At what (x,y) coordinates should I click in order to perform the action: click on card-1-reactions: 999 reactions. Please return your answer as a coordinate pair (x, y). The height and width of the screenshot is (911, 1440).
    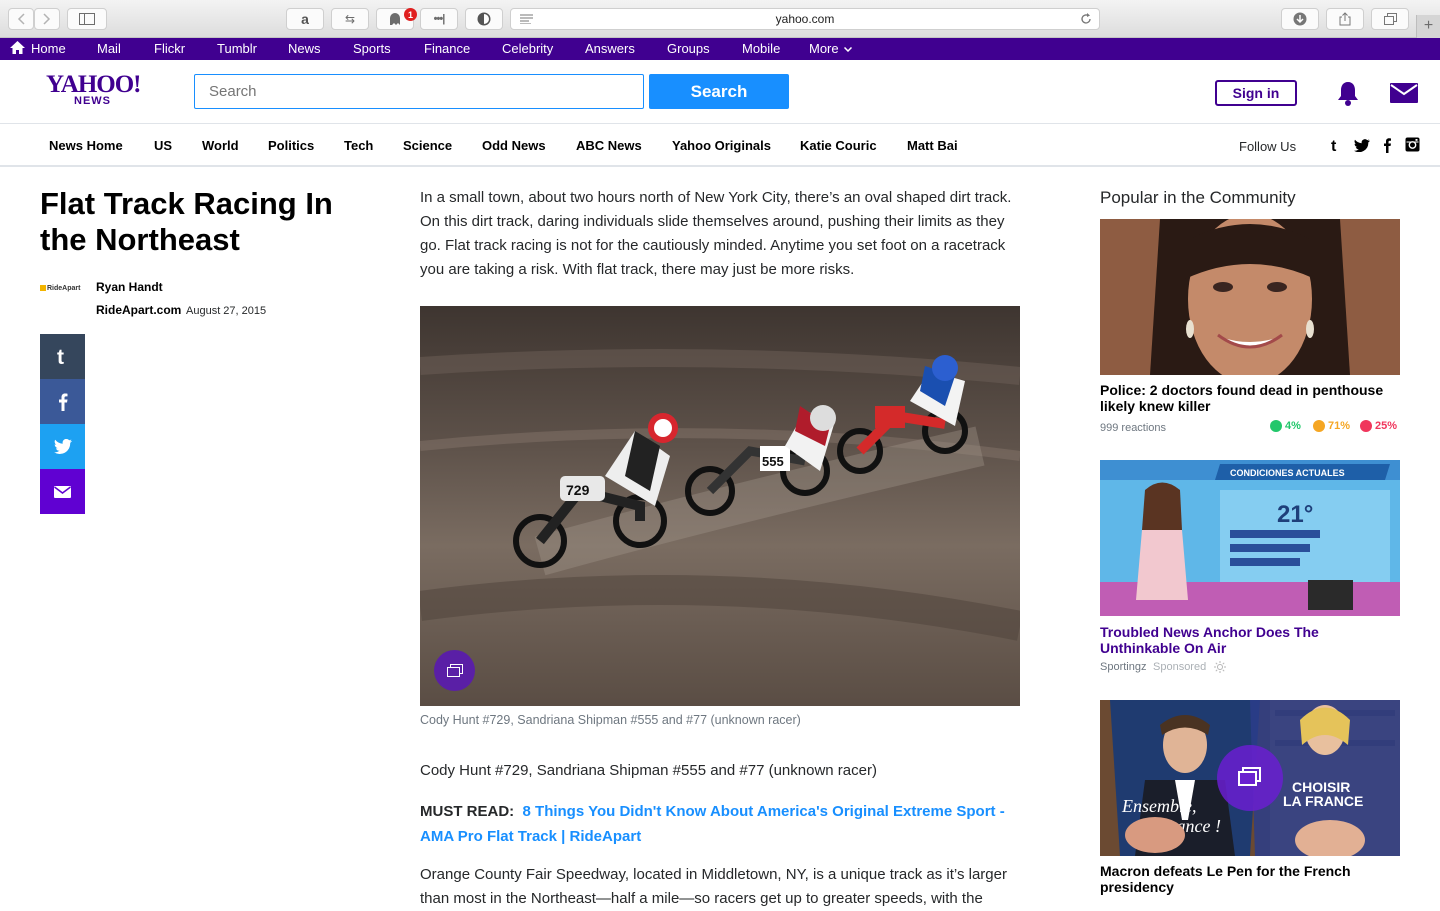
    Looking at the image, I should click on (1133, 428).